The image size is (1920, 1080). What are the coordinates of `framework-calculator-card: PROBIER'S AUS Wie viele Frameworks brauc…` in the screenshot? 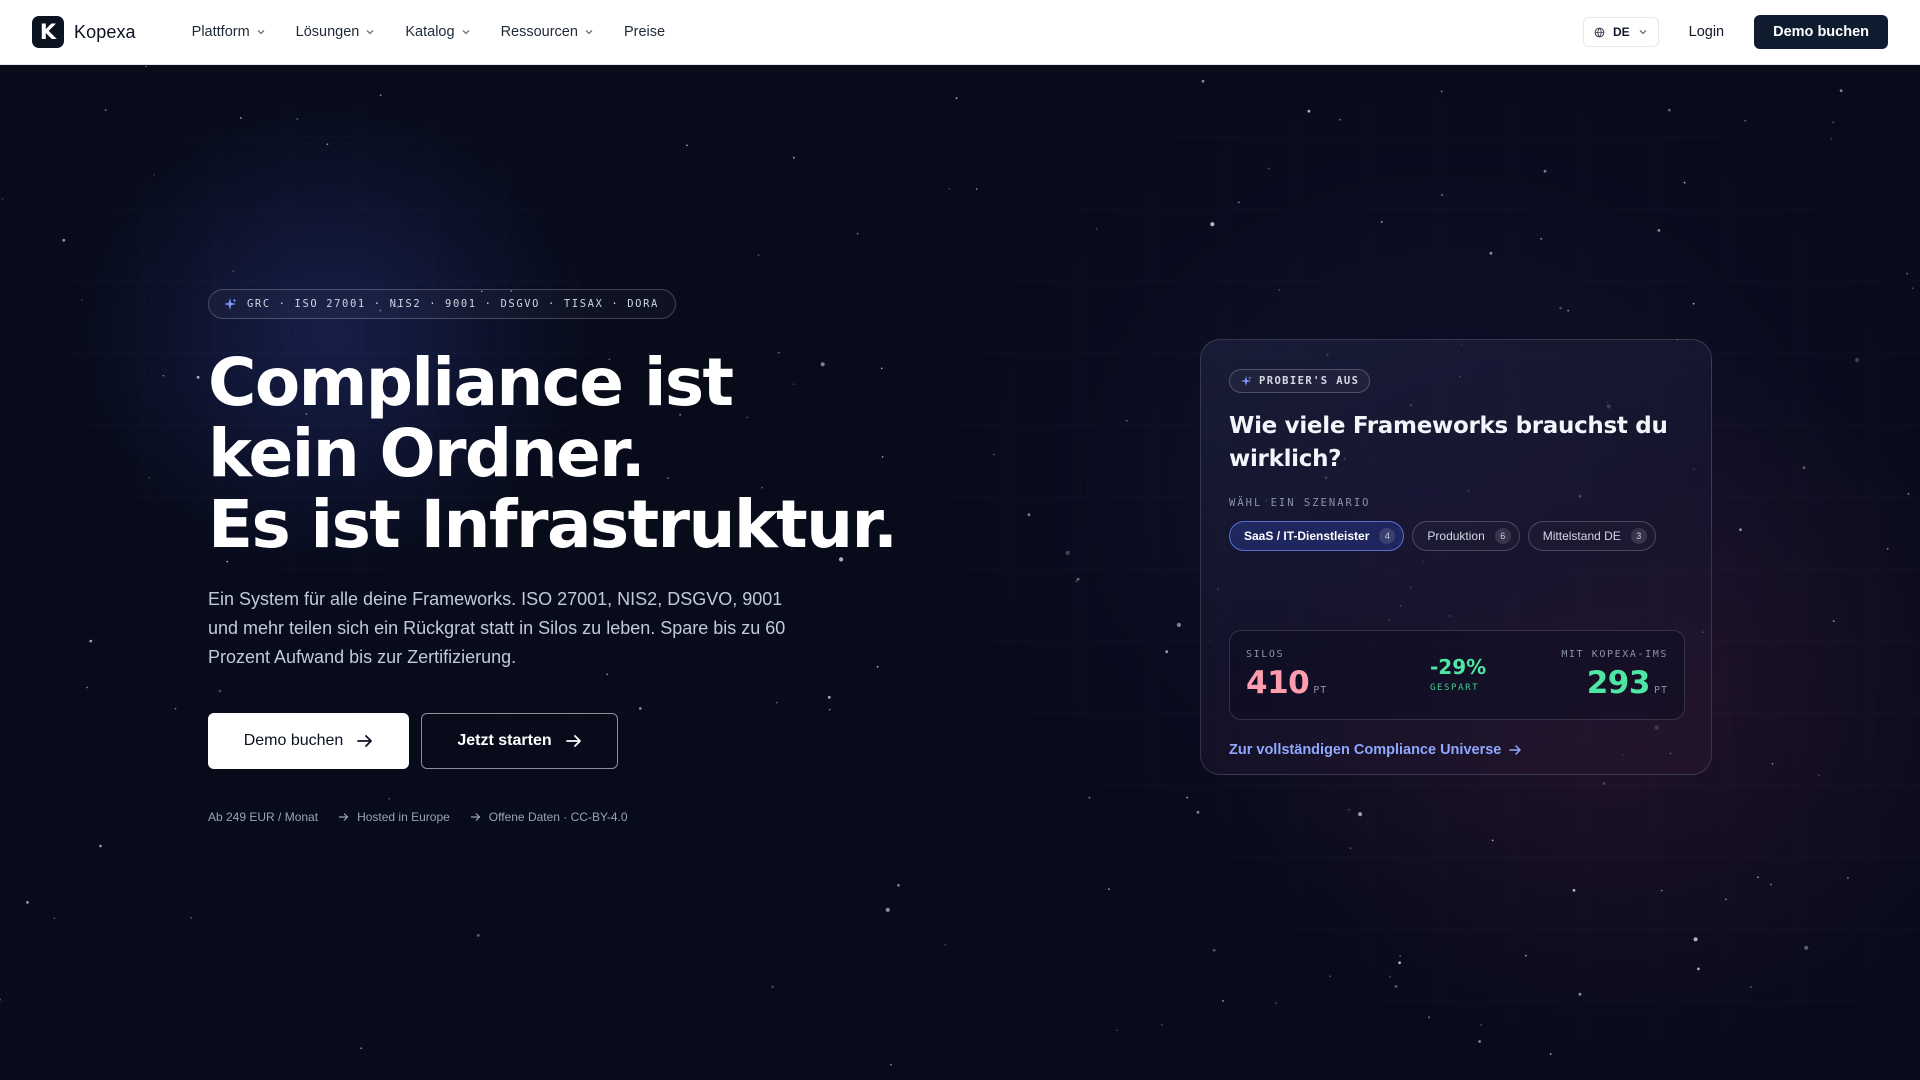 It's located at (1456, 557).